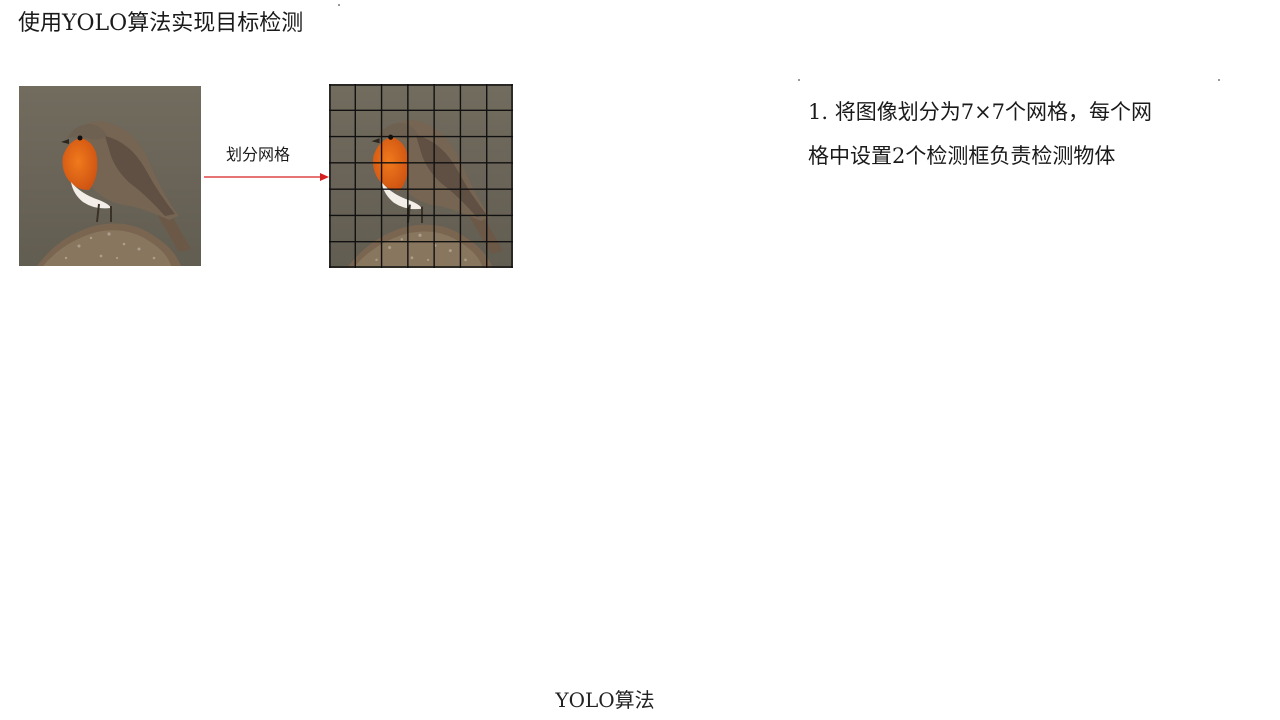 The height and width of the screenshot is (720, 1280). I want to click on description: 1. 将图像划分为7×7个网格，每个网 格中设置2个检测框负责检测物体, so click(1013, 134).